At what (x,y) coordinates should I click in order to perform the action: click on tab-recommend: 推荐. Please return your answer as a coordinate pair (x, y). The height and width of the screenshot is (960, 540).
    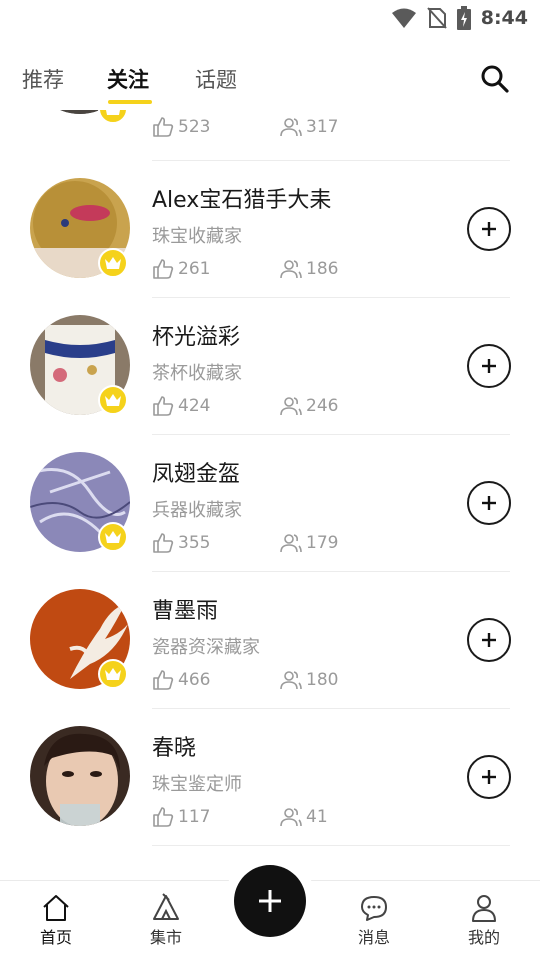
    Looking at the image, I should click on (43, 79).